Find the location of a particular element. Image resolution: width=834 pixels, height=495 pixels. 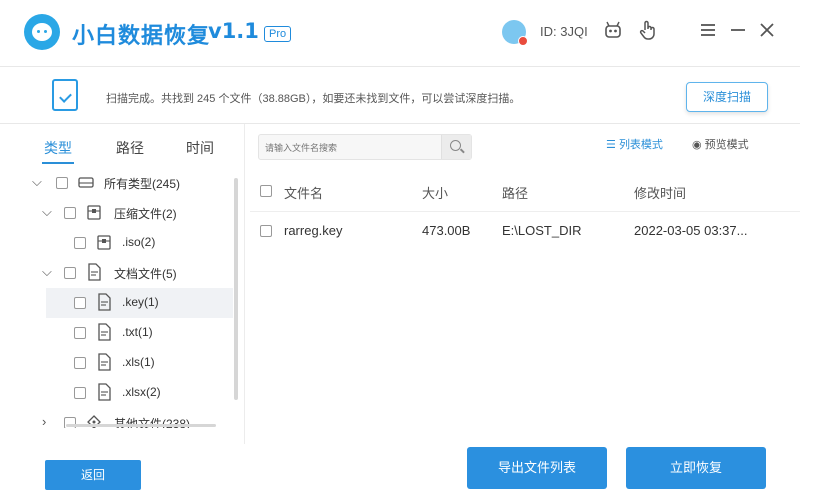

user-id: ID: 3JQI is located at coordinates (564, 31).